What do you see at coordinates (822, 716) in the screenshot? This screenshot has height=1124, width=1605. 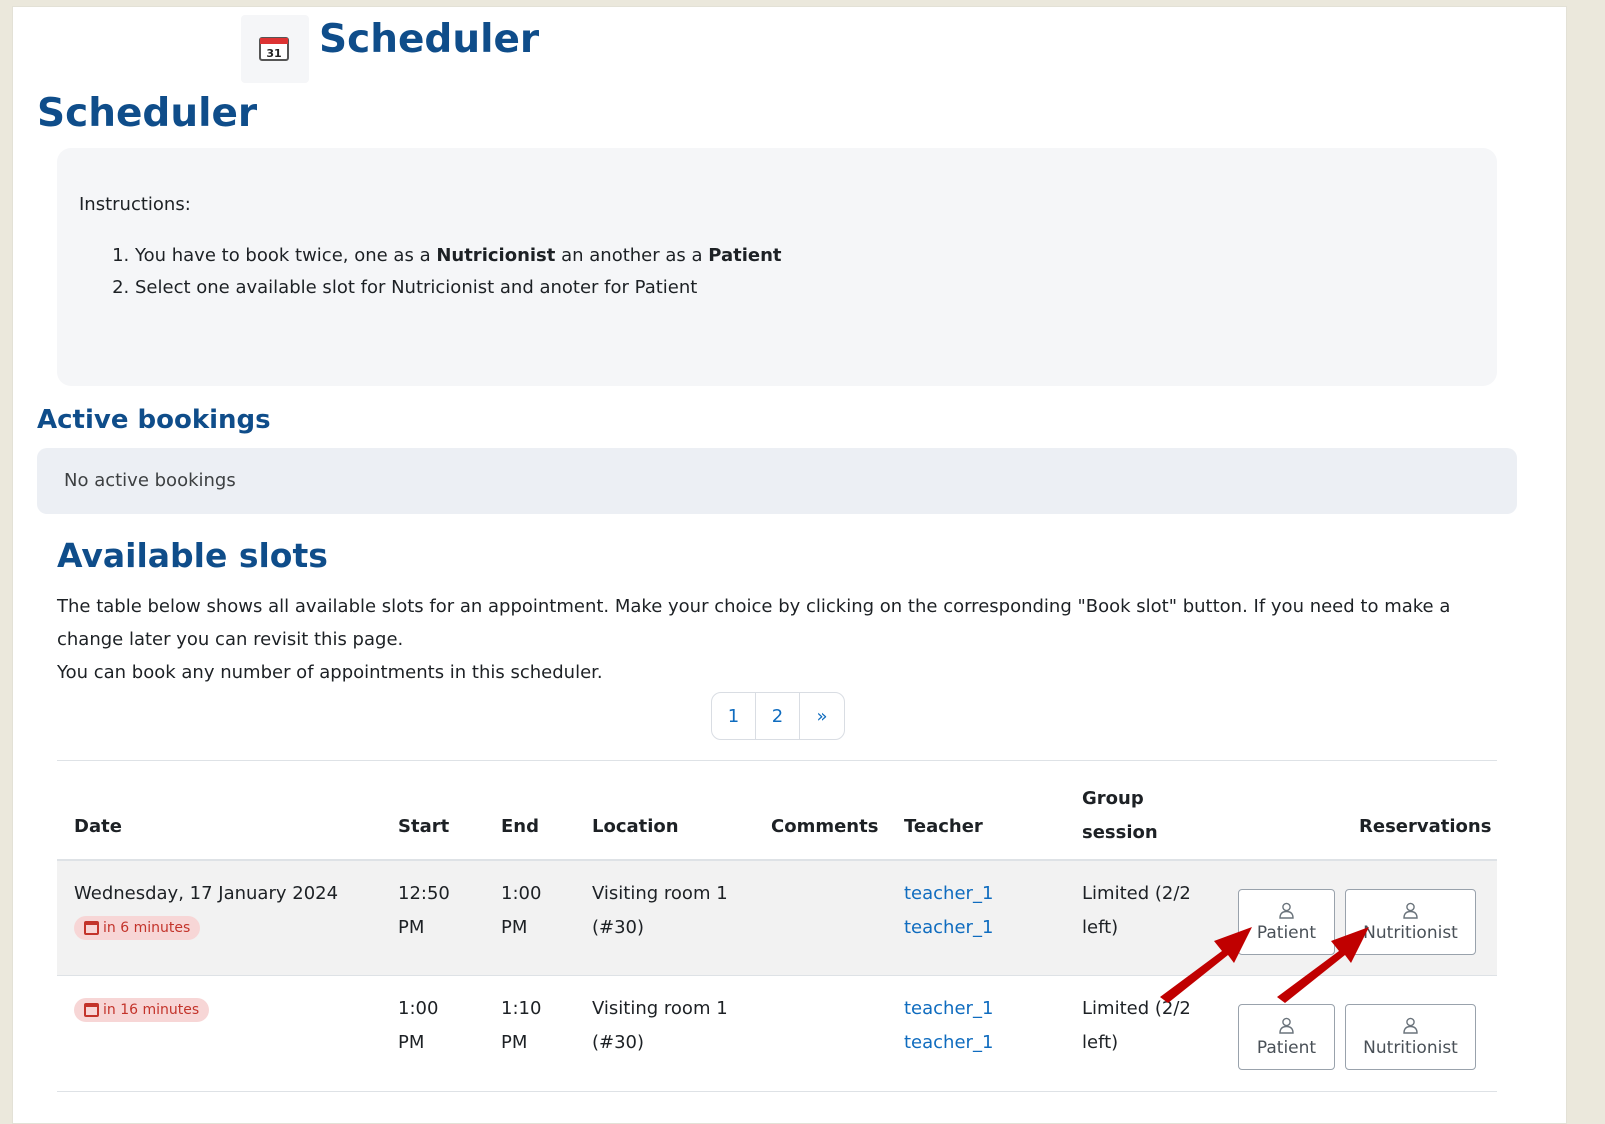 I see `page-link-next: »` at bounding box center [822, 716].